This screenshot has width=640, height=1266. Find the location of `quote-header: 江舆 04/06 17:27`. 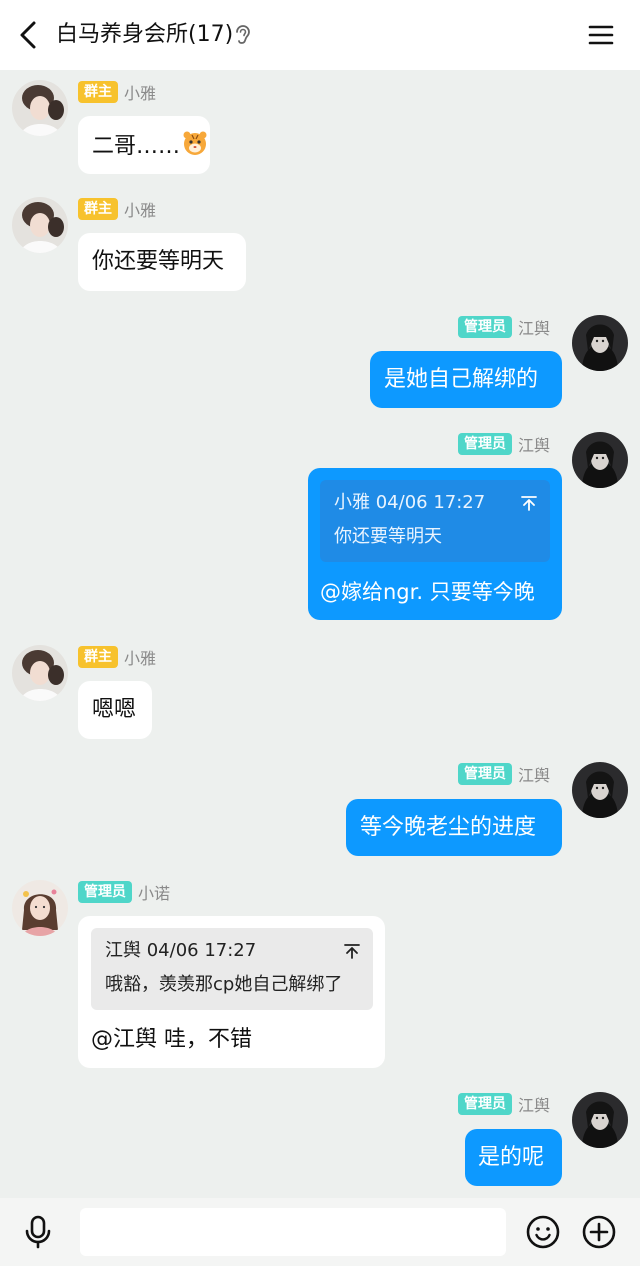

quote-header: 江舆 04/06 17:27 is located at coordinates (181, 950).